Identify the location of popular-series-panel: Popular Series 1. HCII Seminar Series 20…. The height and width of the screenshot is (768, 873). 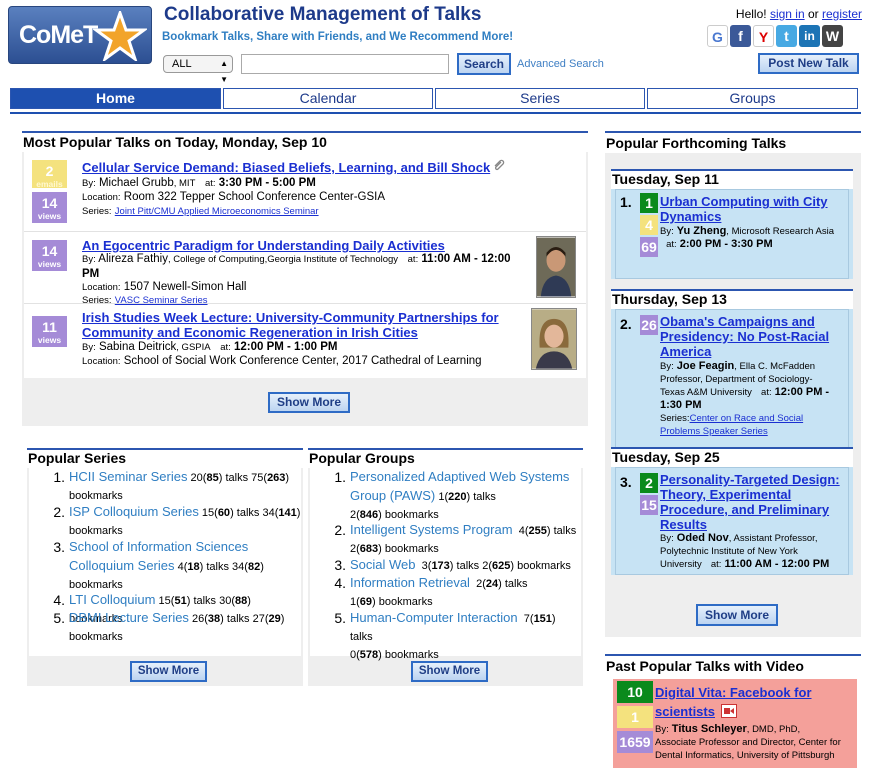
(165, 567).